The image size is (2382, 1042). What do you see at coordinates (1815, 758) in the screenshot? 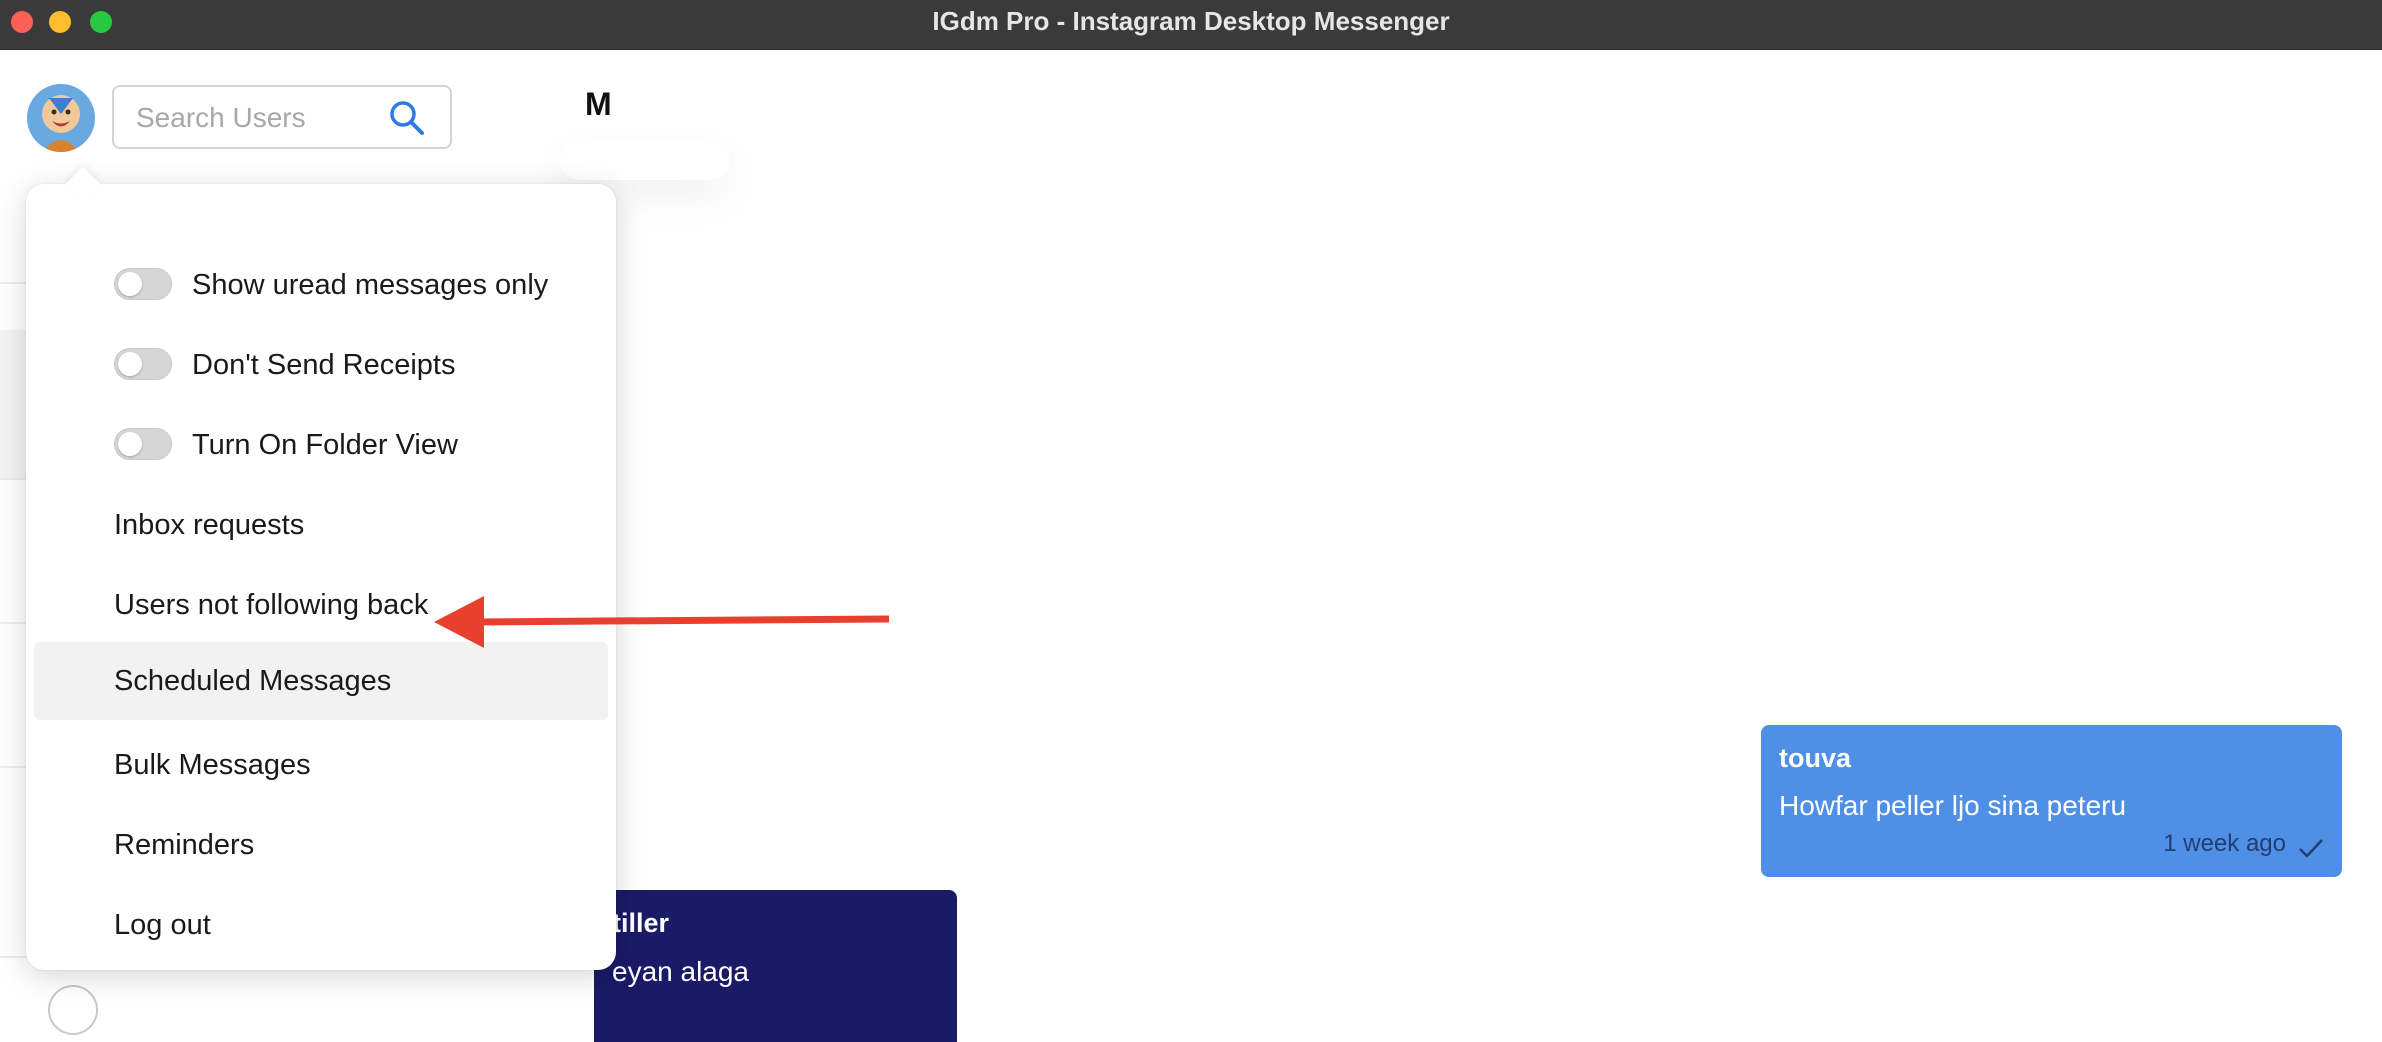
I see `message-sender: touva` at bounding box center [1815, 758].